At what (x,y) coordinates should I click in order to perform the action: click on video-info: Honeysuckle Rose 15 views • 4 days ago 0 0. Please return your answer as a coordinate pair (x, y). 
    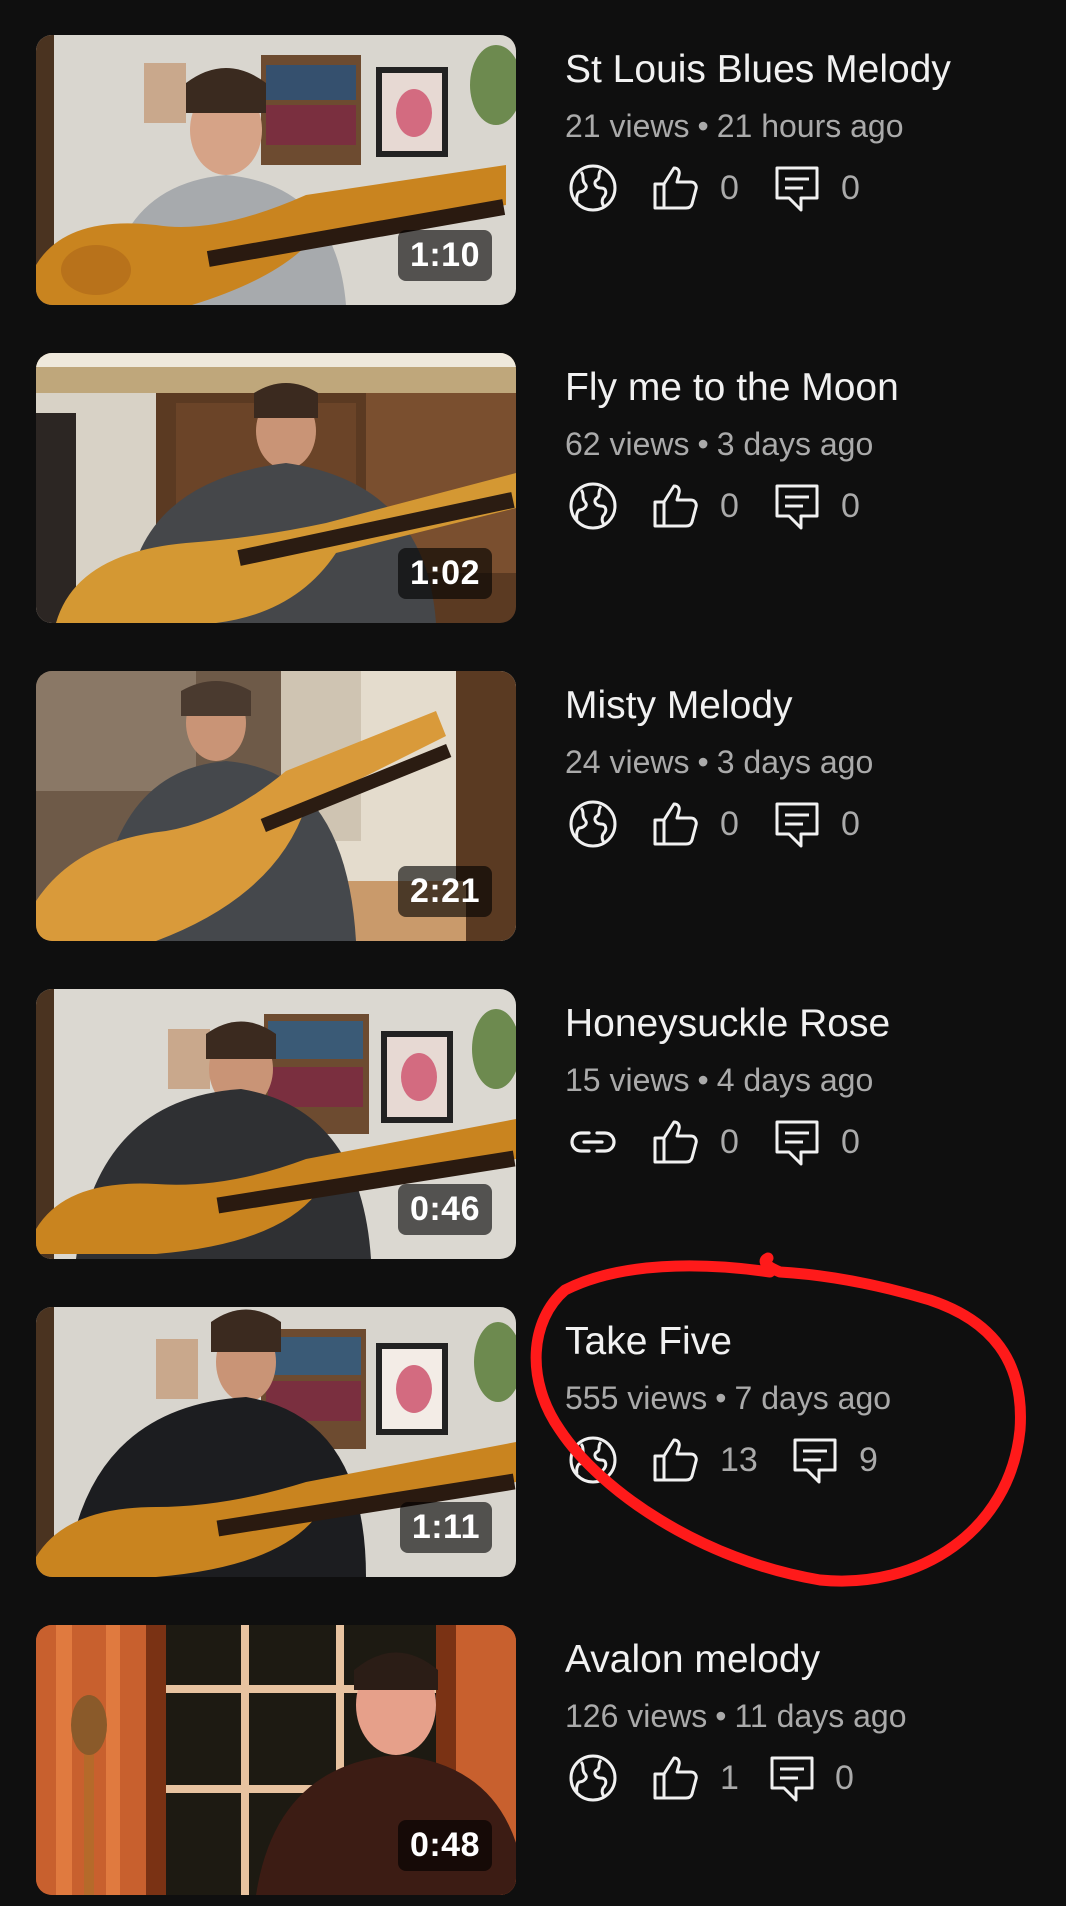
    Looking at the image, I should click on (805, 1079).